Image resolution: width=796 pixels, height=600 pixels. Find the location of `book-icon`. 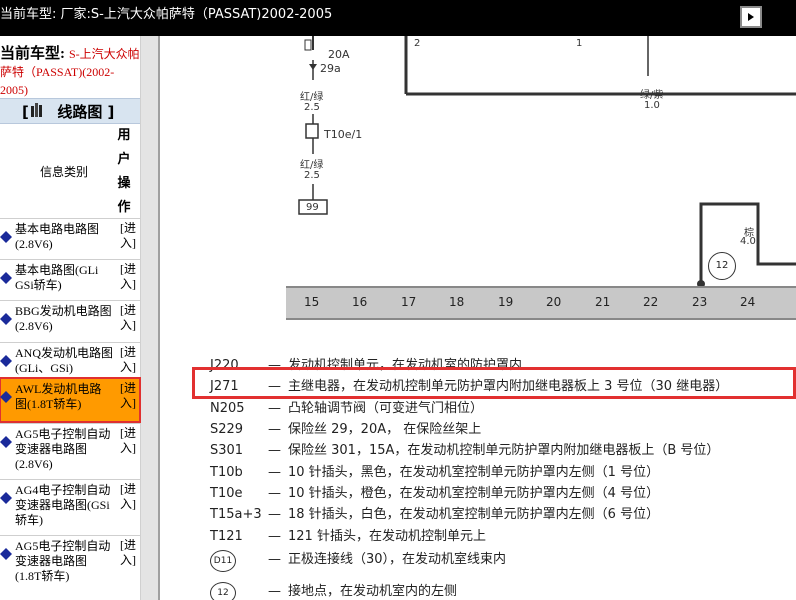

book-icon is located at coordinates (36, 110).